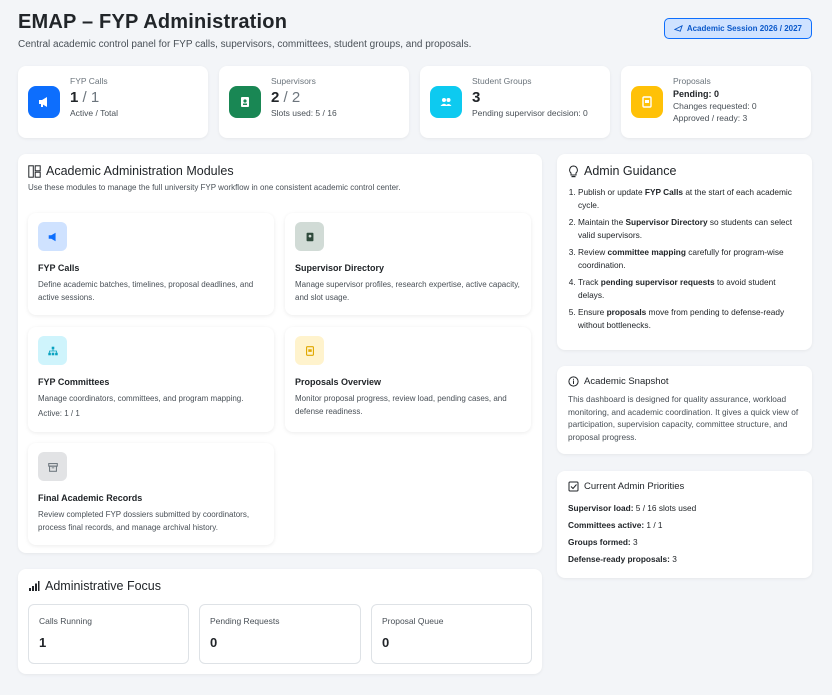 Image resolution: width=832 pixels, height=695 pixels. I want to click on priority-row: Supervisor load: 5 / 16 slots used, so click(632, 508).